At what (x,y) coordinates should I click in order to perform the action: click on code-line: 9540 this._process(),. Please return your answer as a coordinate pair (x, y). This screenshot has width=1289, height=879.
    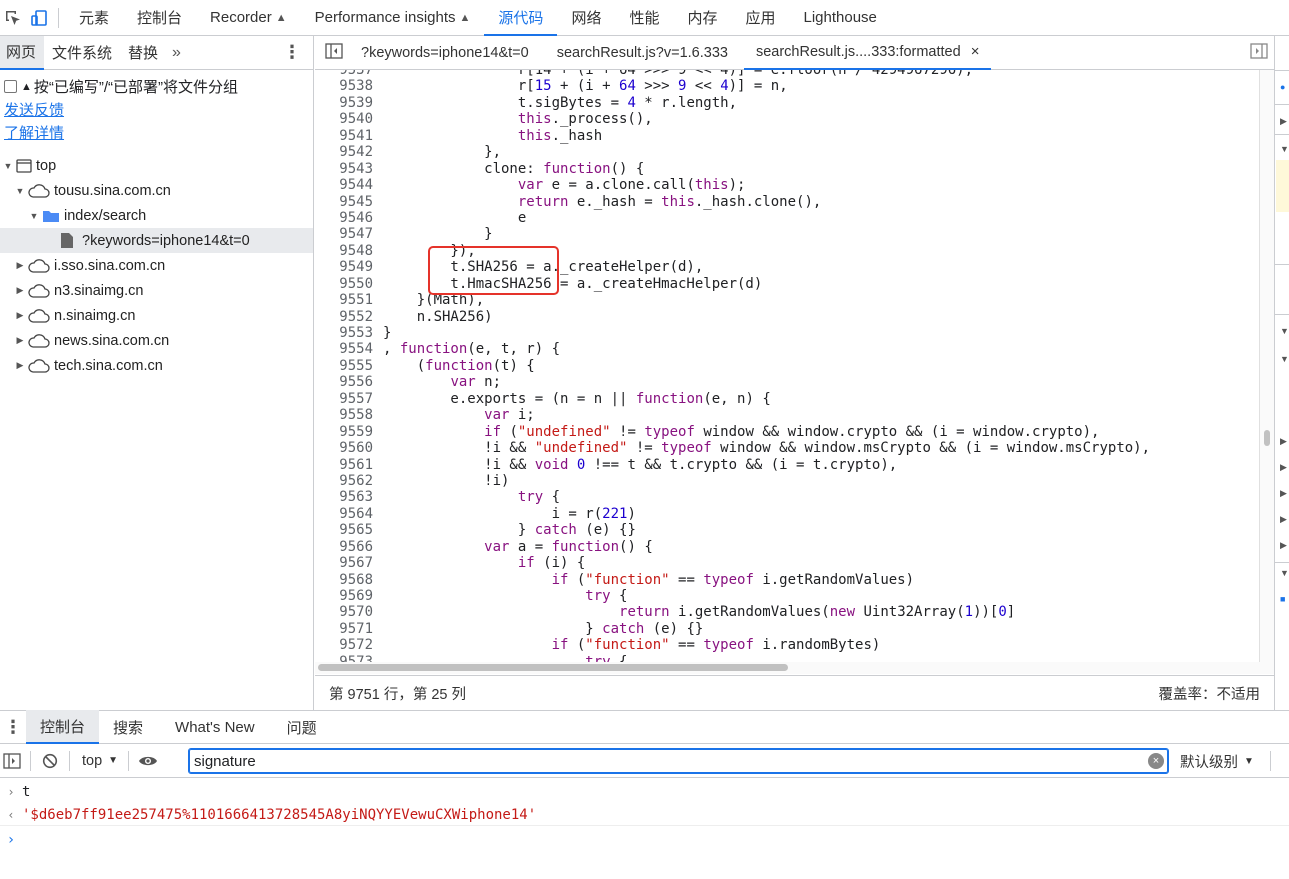
    Looking at the image, I should click on (787, 119).